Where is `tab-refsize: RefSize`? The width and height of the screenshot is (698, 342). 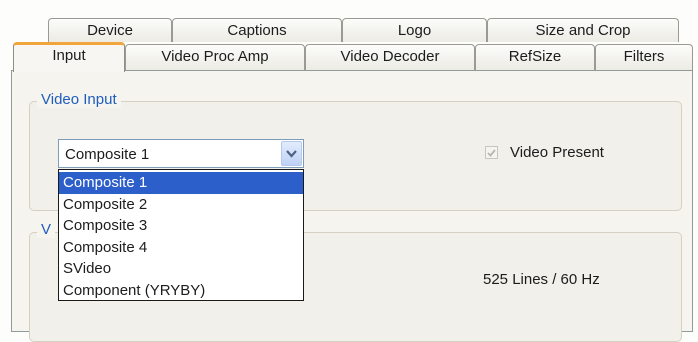
tab-refsize: RefSize is located at coordinates (535, 57).